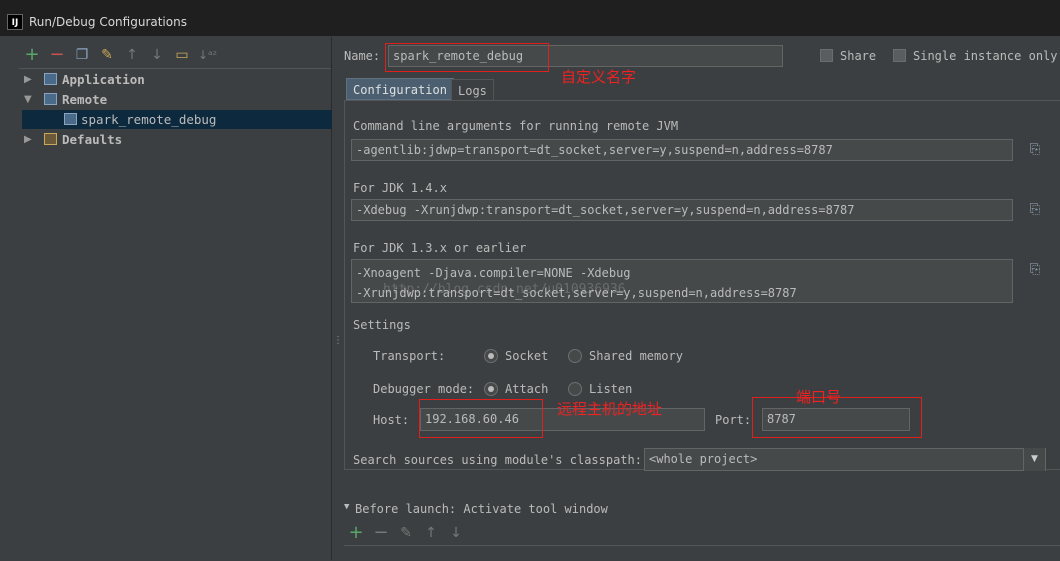 The image size is (1060, 561). I want to click on shared-memory-radio, so click(575, 356).